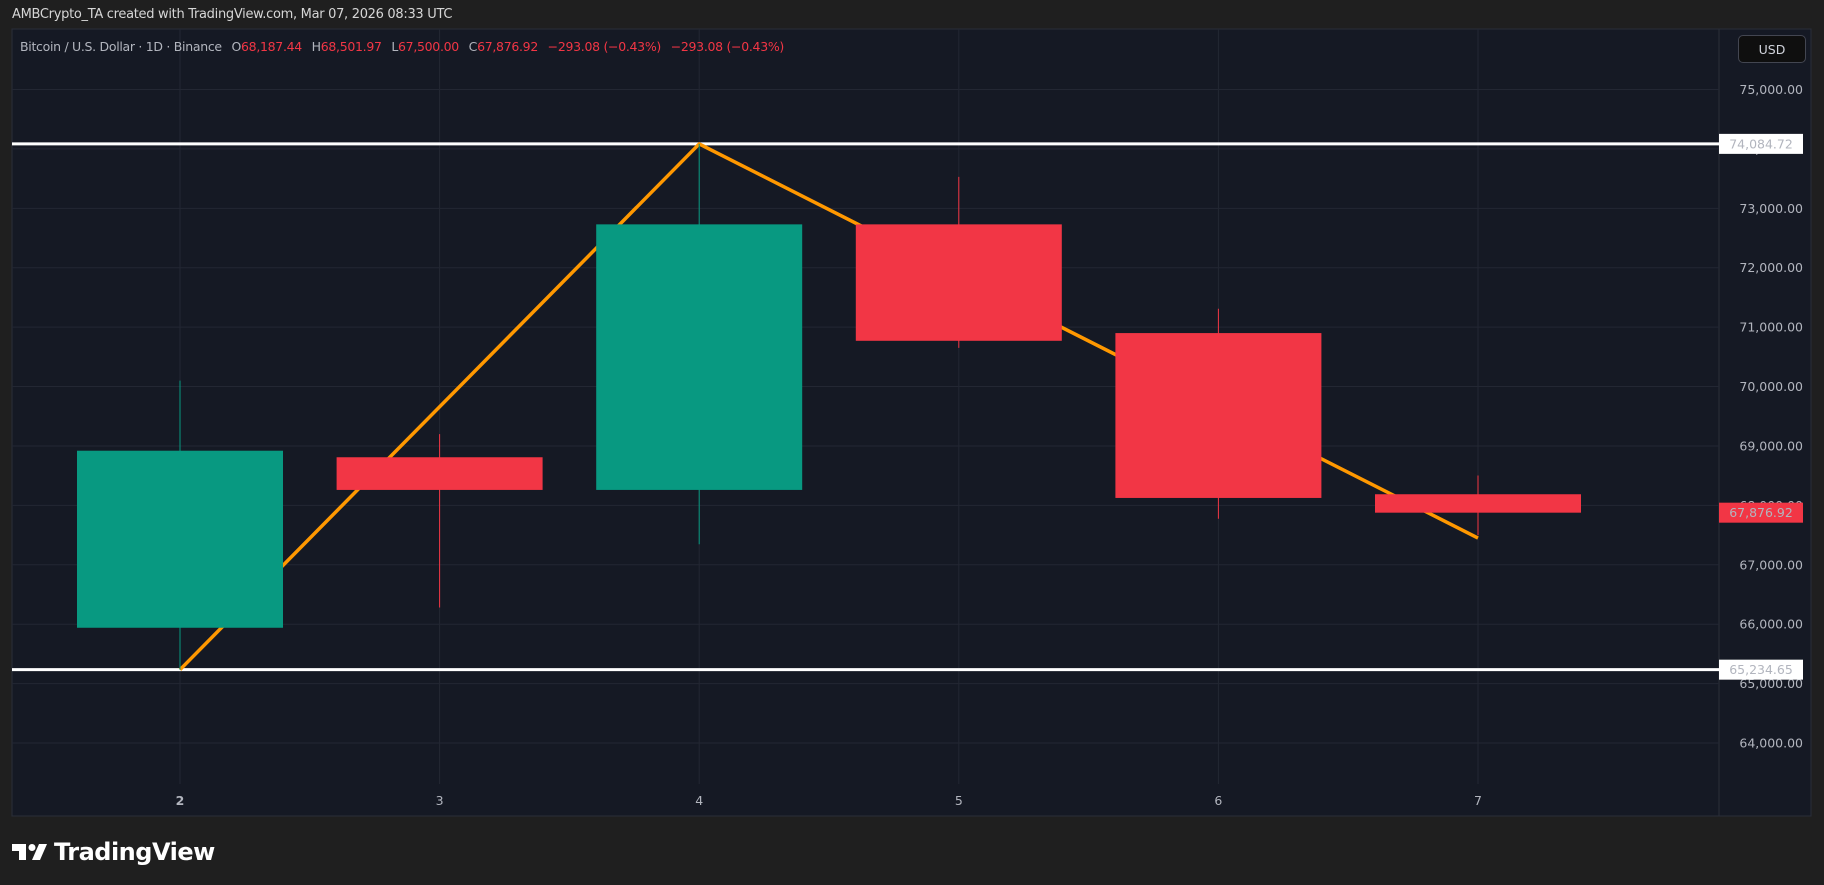 Image resolution: width=1824 pixels, height=885 pixels. Describe the element at coordinates (604, 46) in the screenshot. I see `change-value: −293.08 (−0.43%)` at that location.